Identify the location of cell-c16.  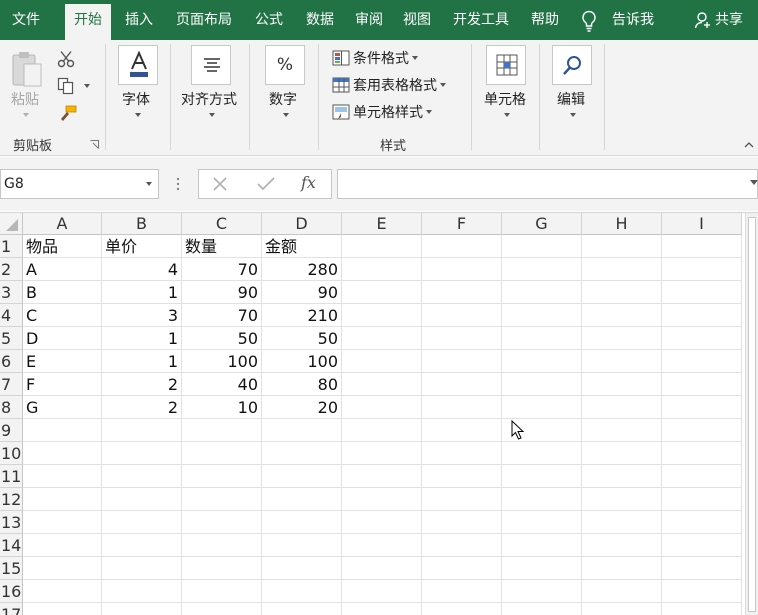
(222, 591).